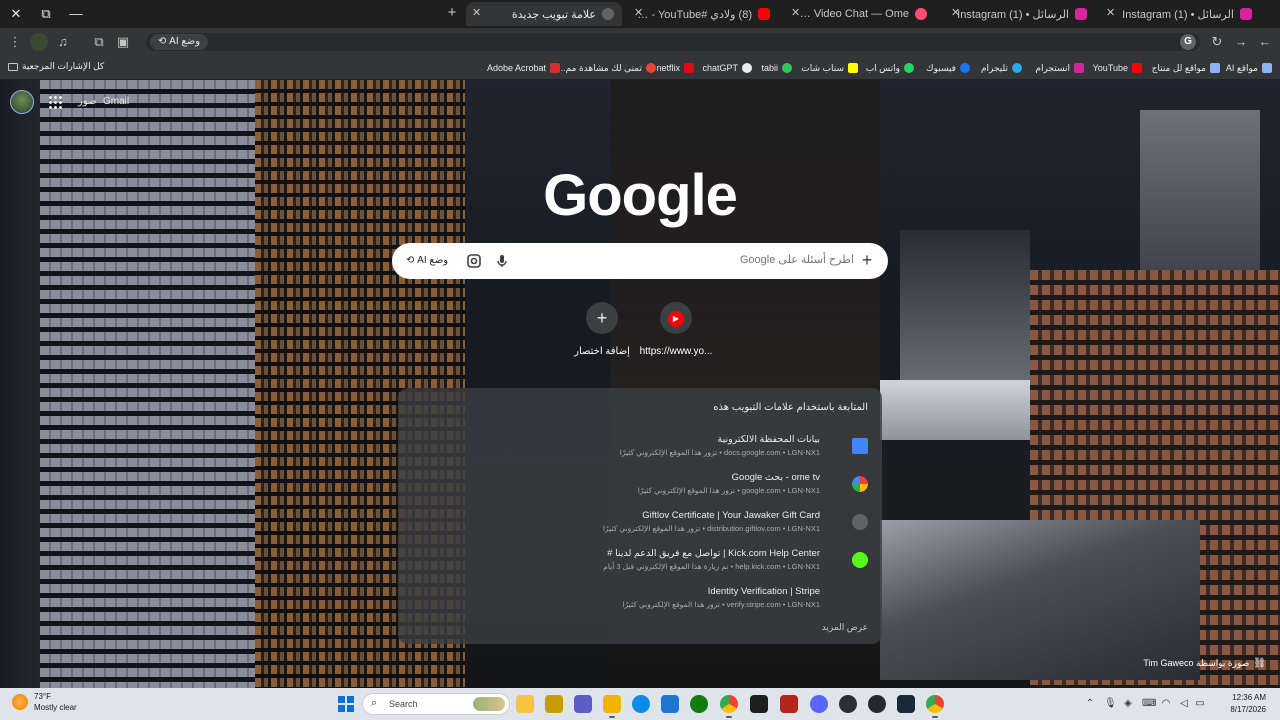 This screenshot has width=1280, height=720. Describe the element at coordinates (583, 704) in the screenshot. I see `teams-icon` at that location.